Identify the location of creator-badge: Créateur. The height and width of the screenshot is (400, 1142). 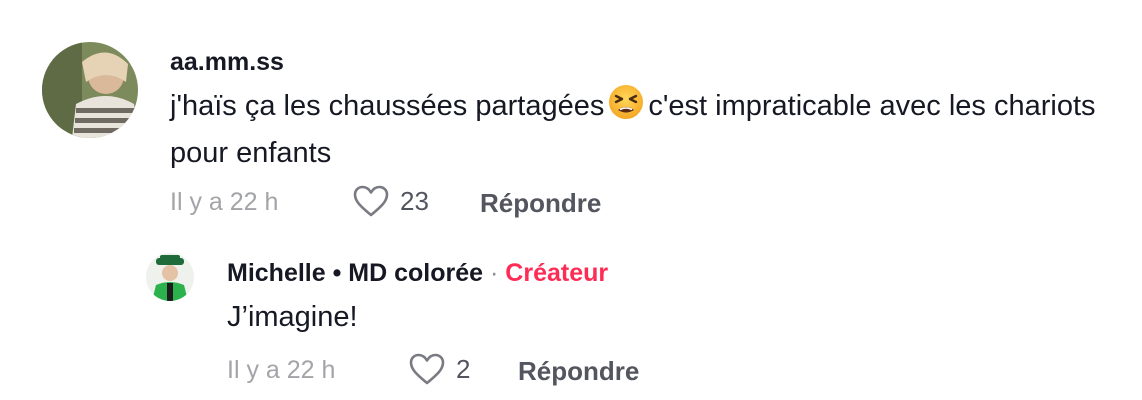
(557, 273).